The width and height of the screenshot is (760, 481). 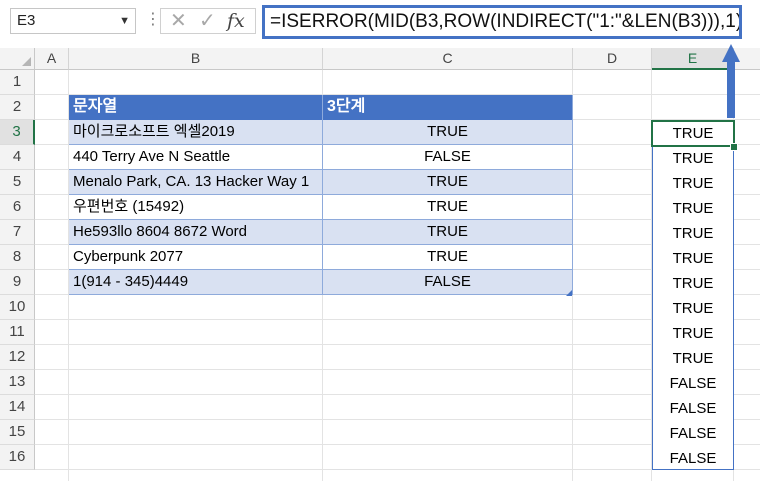 What do you see at coordinates (17, 307) in the screenshot?
I see `row-header-10: 10` at bounding box center [17, 307].